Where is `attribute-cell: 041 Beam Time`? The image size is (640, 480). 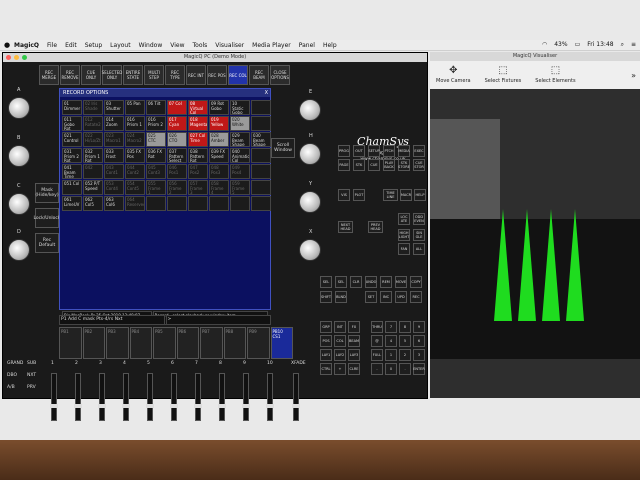
attribute-cell: 041 Beam Time is located at coordinates (72, 171).